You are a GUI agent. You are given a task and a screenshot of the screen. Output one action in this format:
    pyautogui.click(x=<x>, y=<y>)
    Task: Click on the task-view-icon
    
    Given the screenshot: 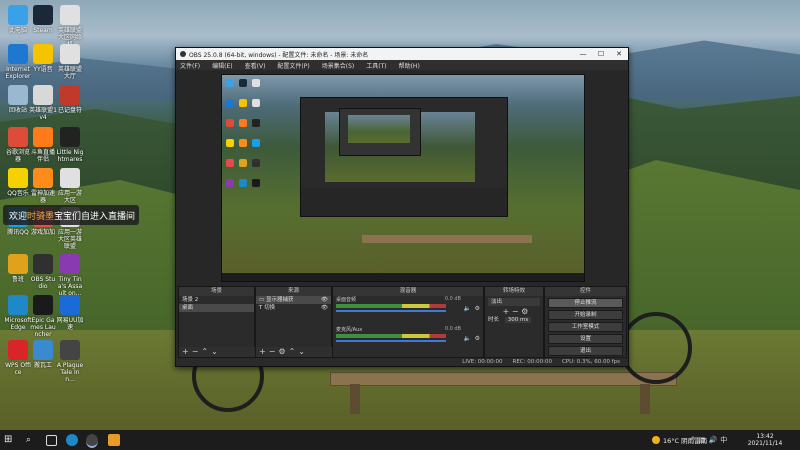 What is the action you would take?
    pyautogui.click(x=51, y=440)
    